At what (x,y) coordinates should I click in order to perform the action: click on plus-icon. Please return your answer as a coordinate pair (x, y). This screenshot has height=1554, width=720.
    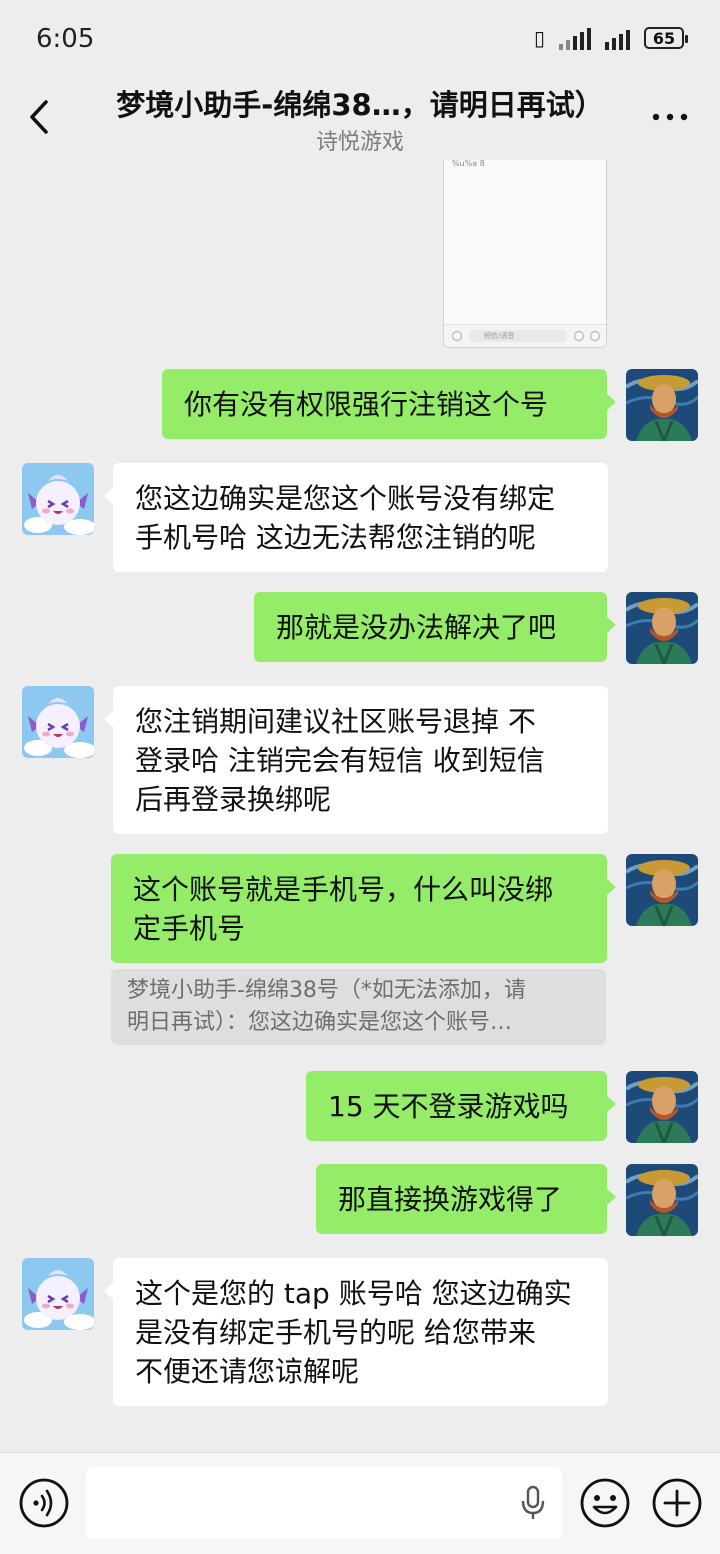
    Looking at the image, I should click on (677, 1503).